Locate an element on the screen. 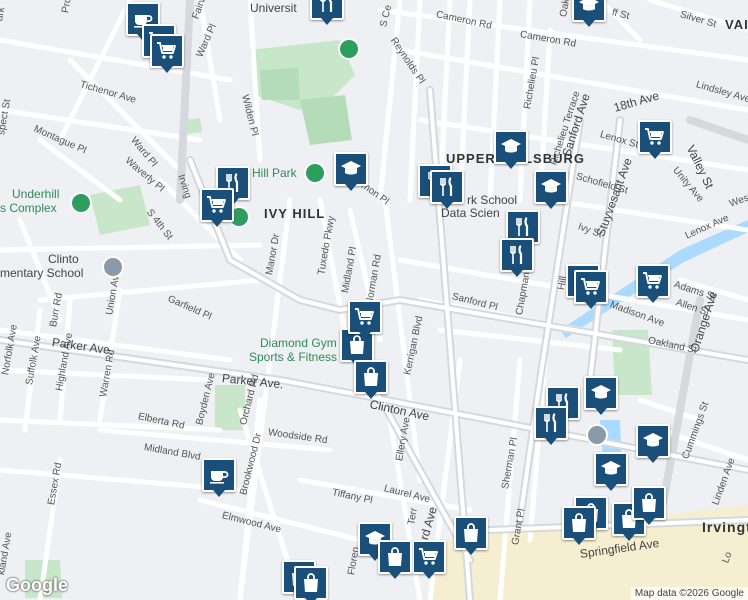  place-label-newark-1: rk School is located at coordinates (492, 200).